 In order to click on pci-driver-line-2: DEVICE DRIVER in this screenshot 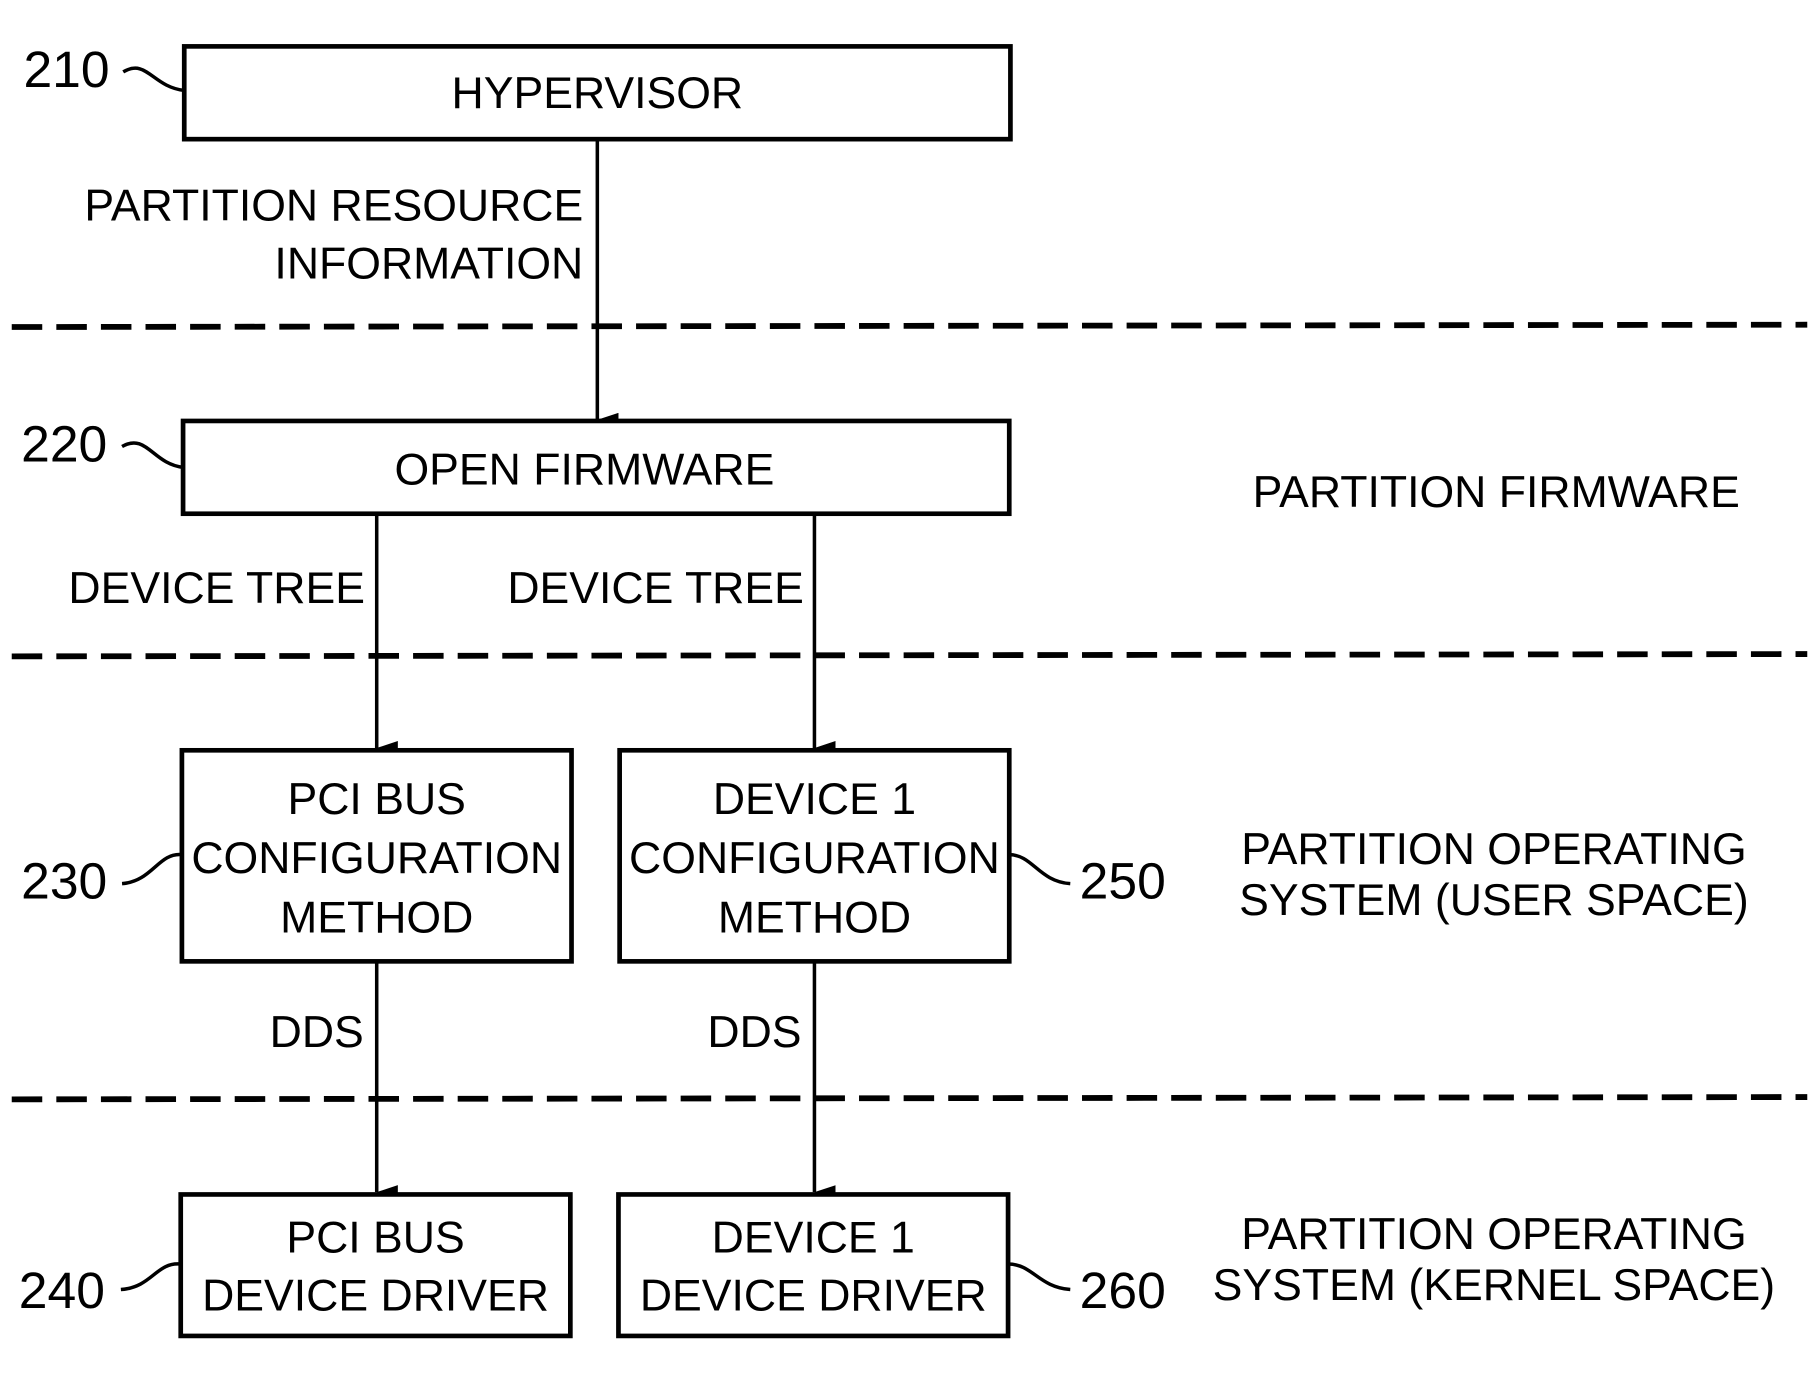, I will do `click(375, 1296)`.